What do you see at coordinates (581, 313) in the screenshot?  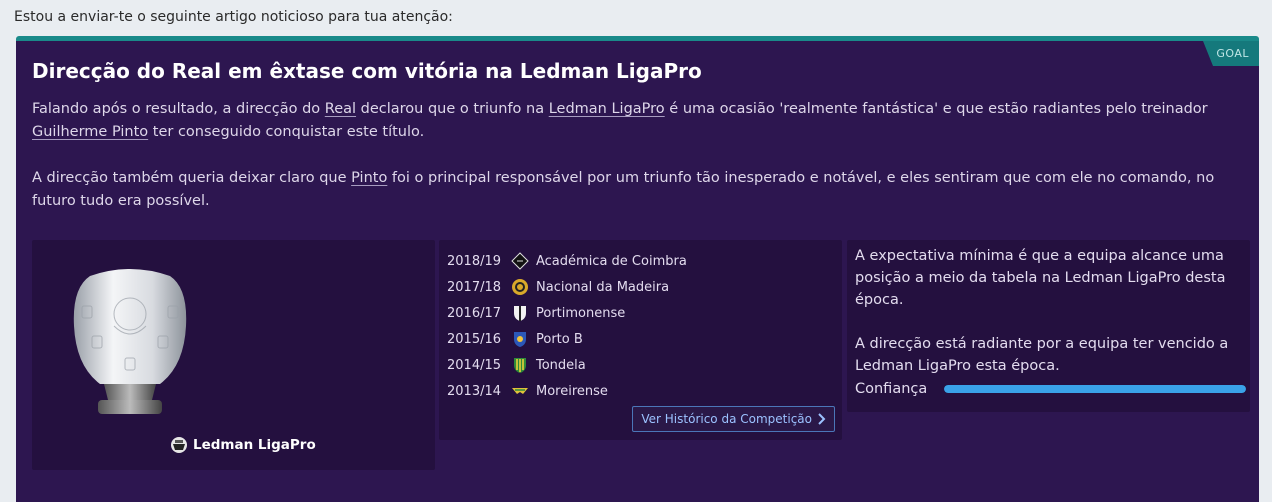 I see `club-name: Portimonense` at bounding box center [581, 313].